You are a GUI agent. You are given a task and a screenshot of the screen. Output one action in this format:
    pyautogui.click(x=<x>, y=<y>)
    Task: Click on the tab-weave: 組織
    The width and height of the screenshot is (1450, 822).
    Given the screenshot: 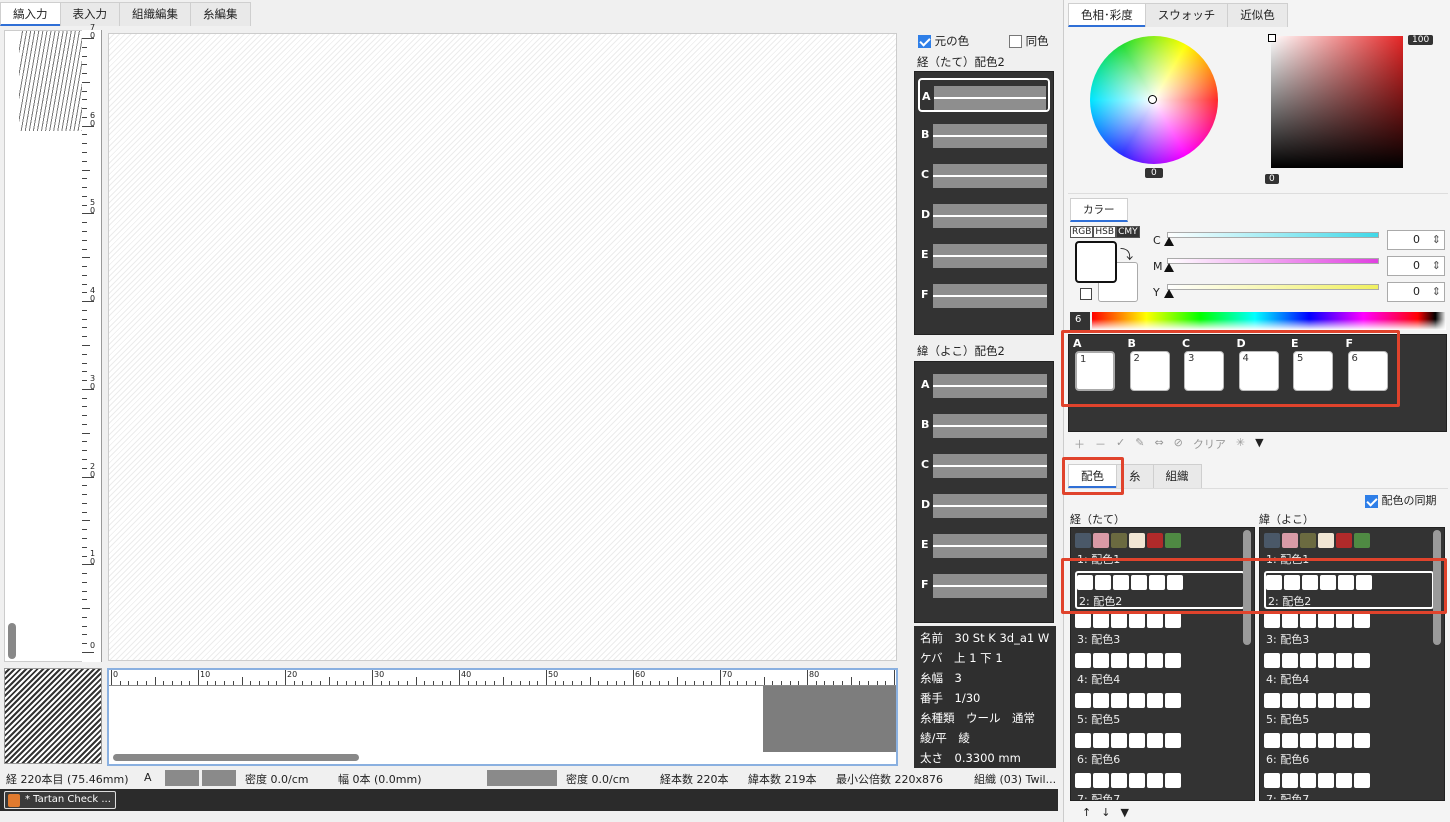 What is the action you would take?
    pyautogui.click(x=1177, y=476)
    